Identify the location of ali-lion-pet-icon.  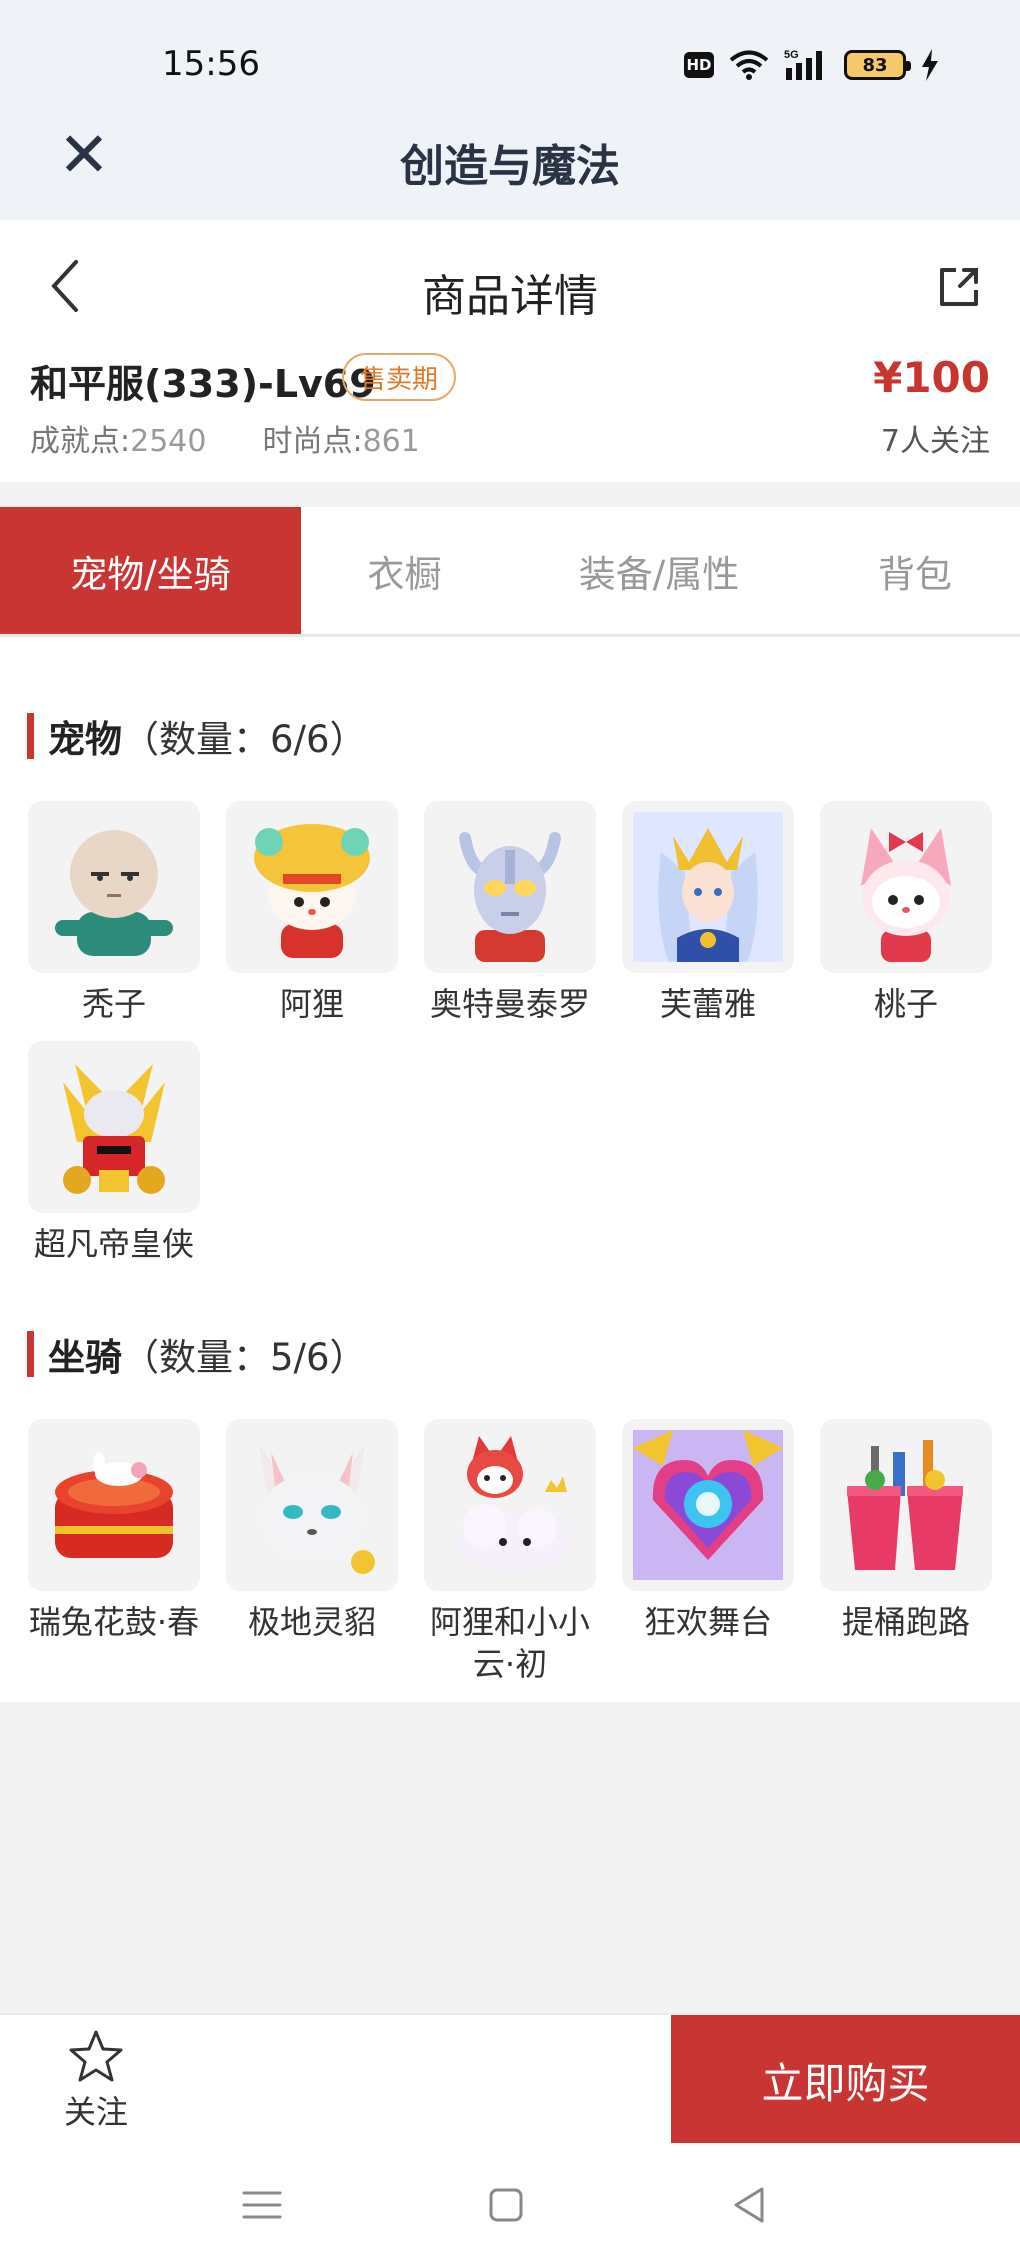
(312, 887).